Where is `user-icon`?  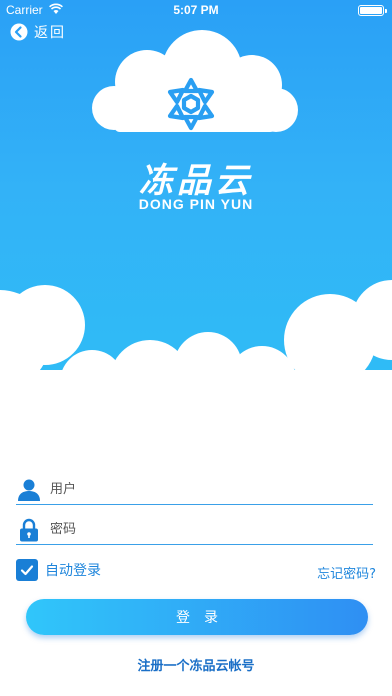
user-icon is located at coordinates (29, 490).